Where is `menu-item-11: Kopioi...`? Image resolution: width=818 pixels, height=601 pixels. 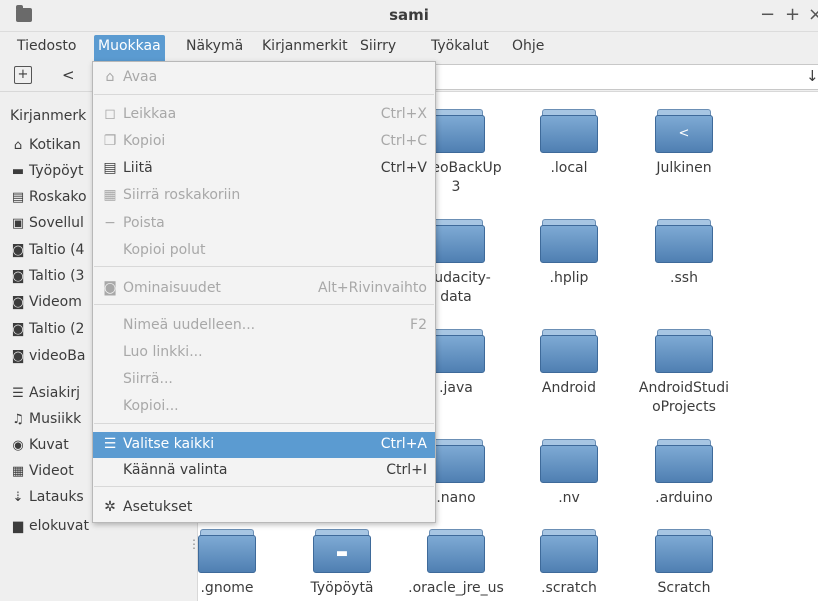
menu-item-11: Kopioi... is located at coordinates (264, 407).